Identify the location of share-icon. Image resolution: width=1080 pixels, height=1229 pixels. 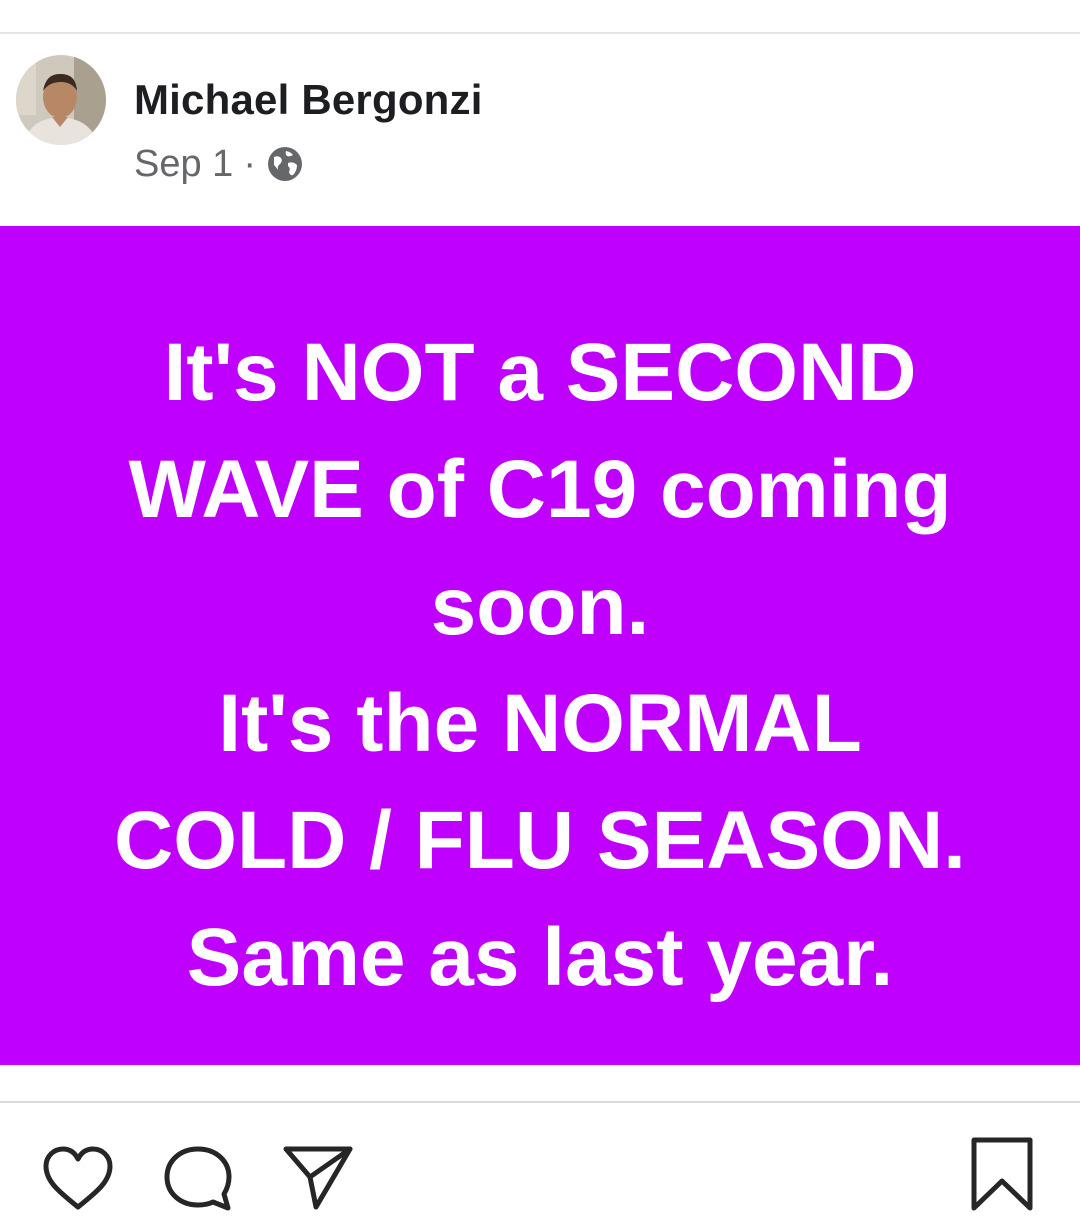
(318, 1177).